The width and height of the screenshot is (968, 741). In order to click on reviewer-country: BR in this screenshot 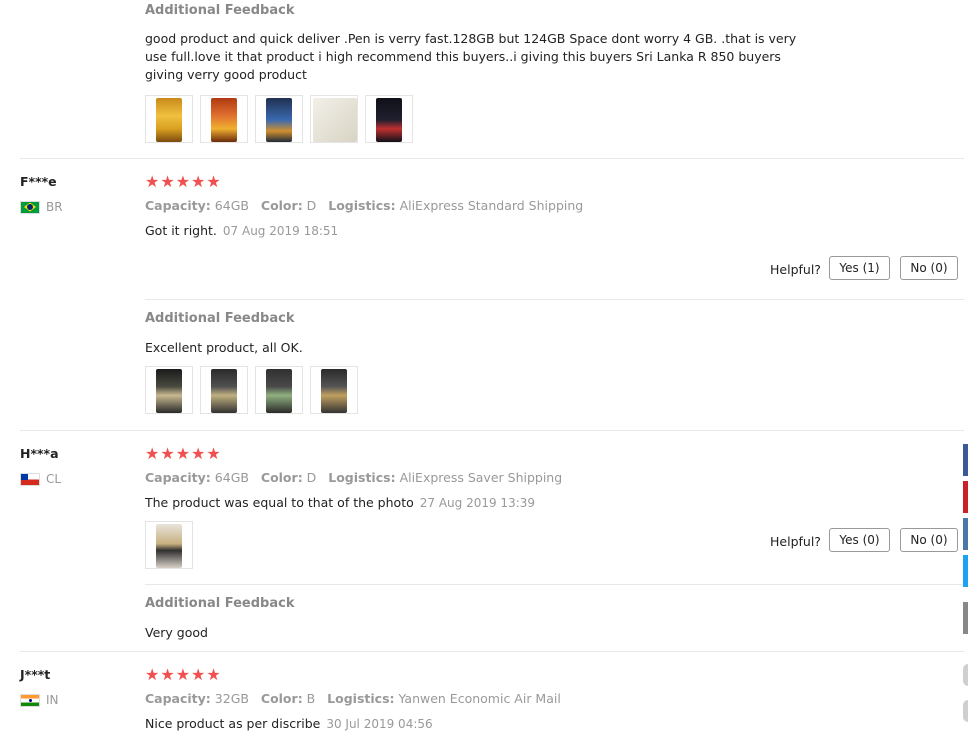, I will do `click(41, 207)`.